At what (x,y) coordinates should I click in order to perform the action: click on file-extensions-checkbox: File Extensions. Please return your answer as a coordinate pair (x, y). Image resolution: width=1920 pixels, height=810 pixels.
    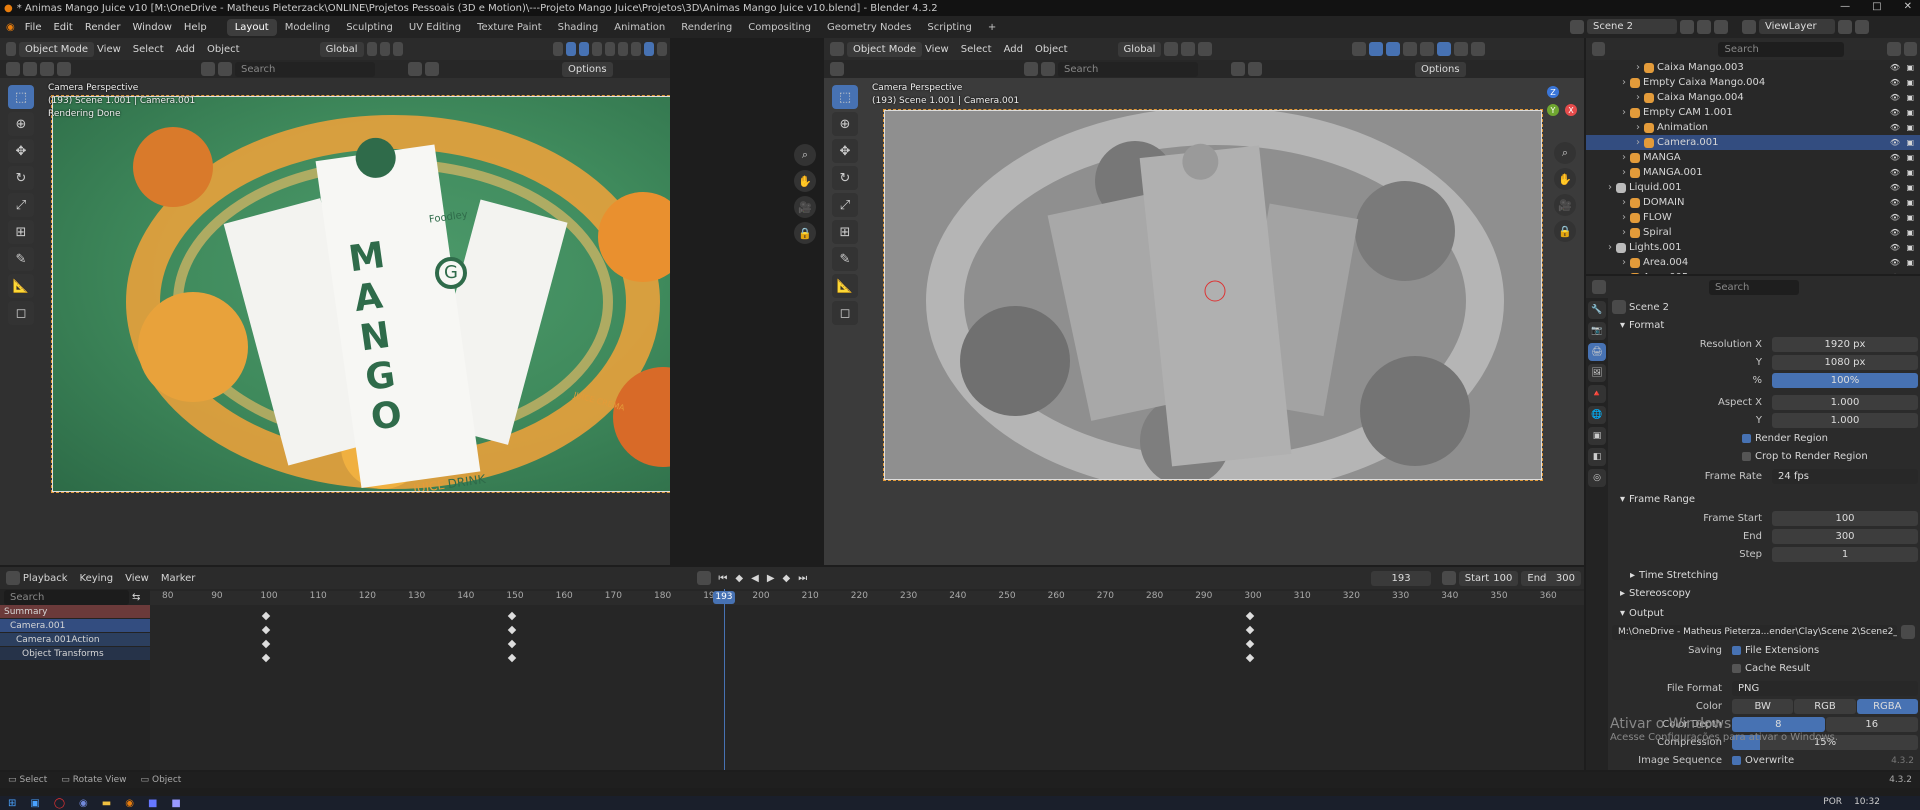
    Looking at the image, I should click on (1775, 650).